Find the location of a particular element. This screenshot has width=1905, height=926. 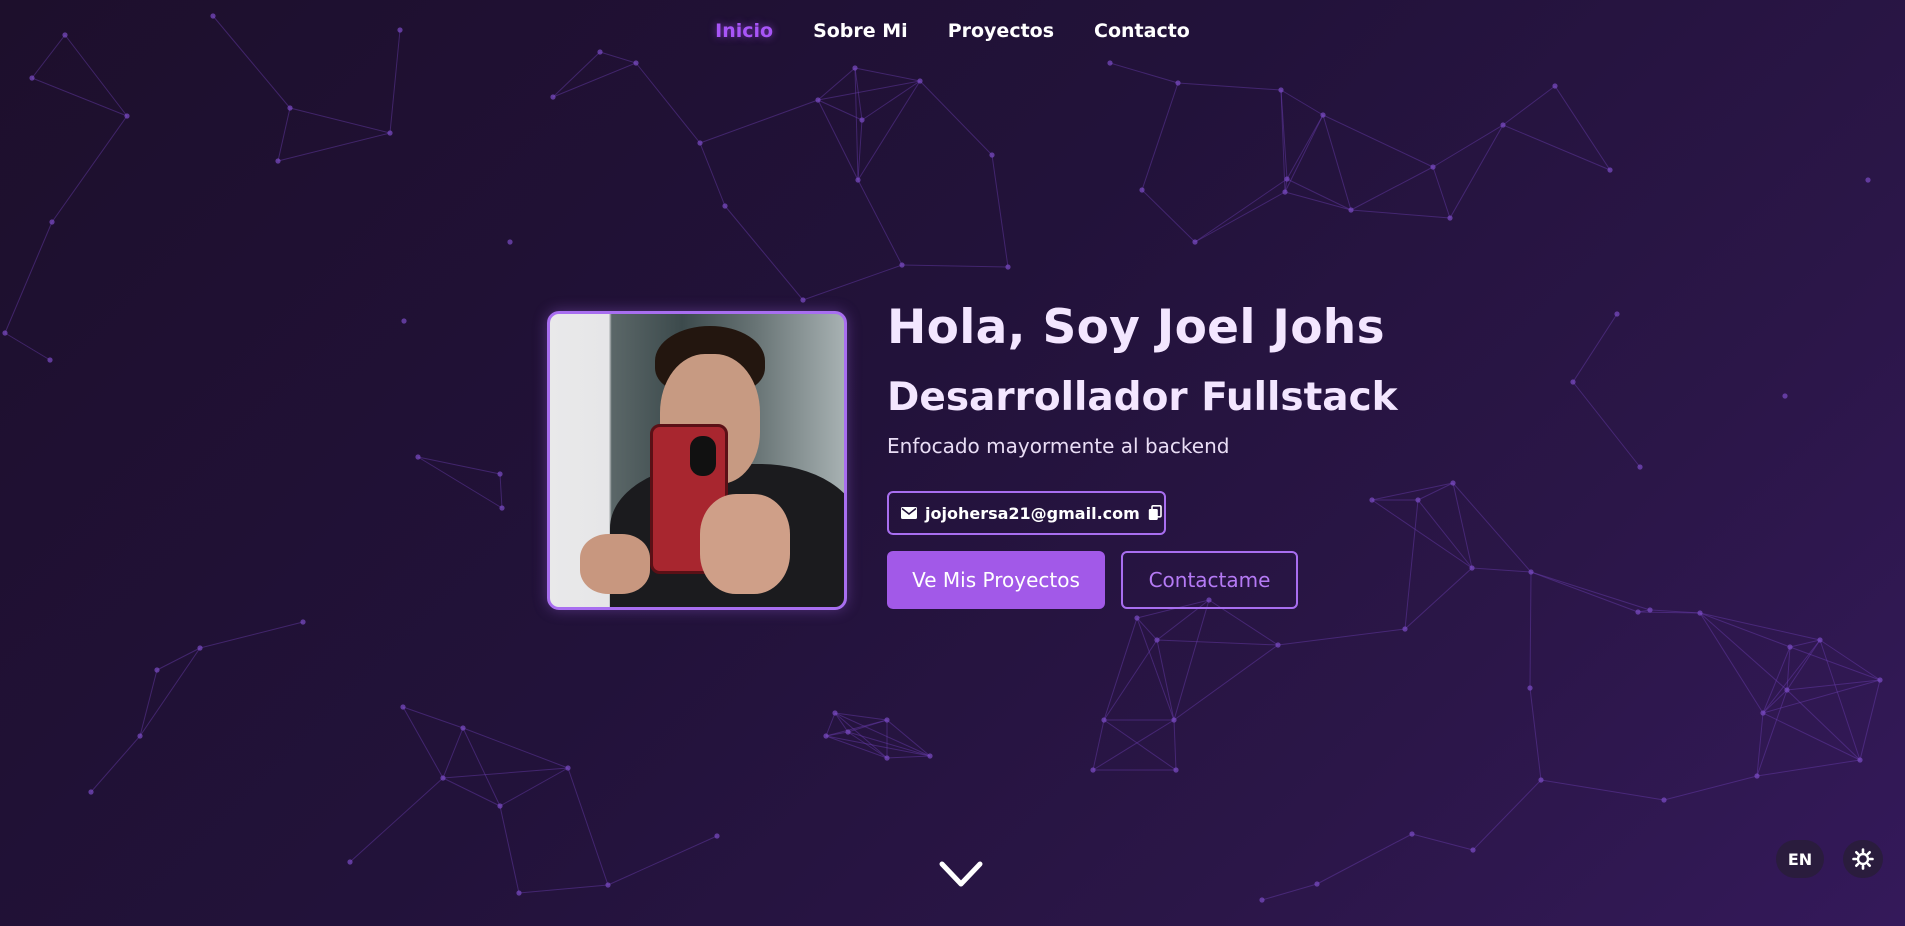

sun-icon is located at coordinates (1863, 859).